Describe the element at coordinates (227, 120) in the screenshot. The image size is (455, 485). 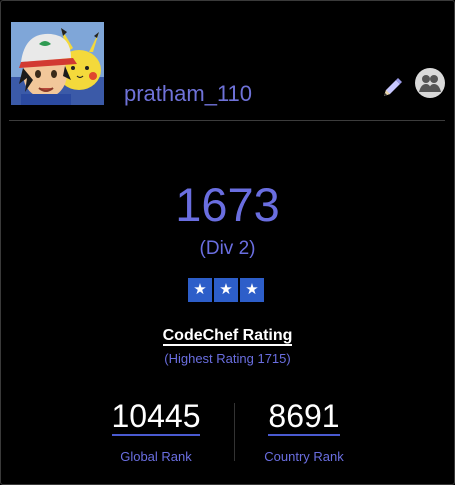
I see `header-divider` at that location.